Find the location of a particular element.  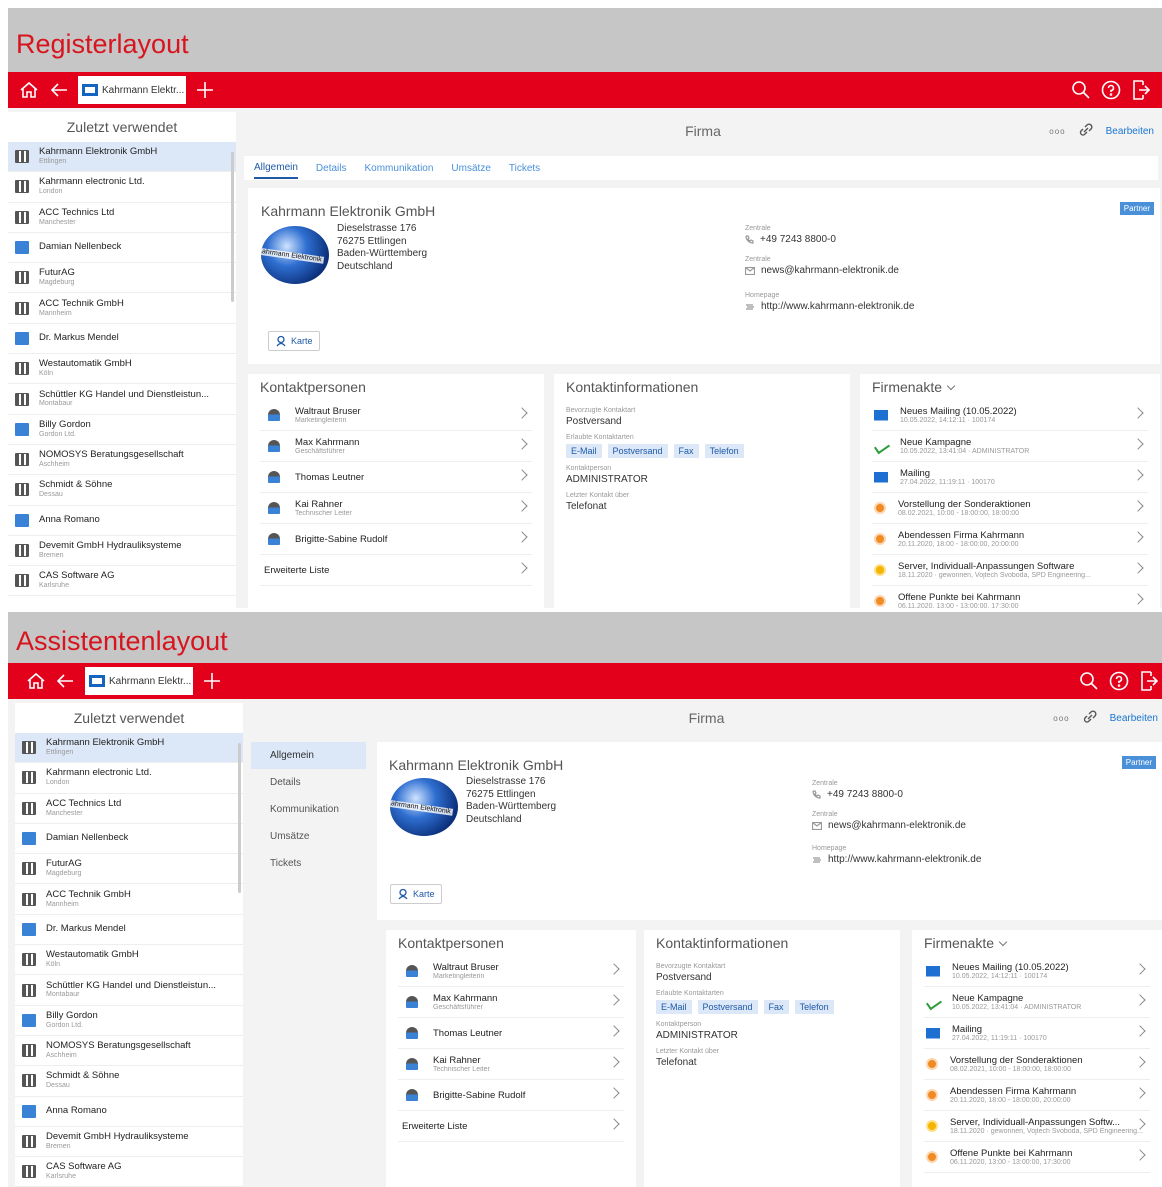

chevron-right-icon is located at coordinates (1138, 475).